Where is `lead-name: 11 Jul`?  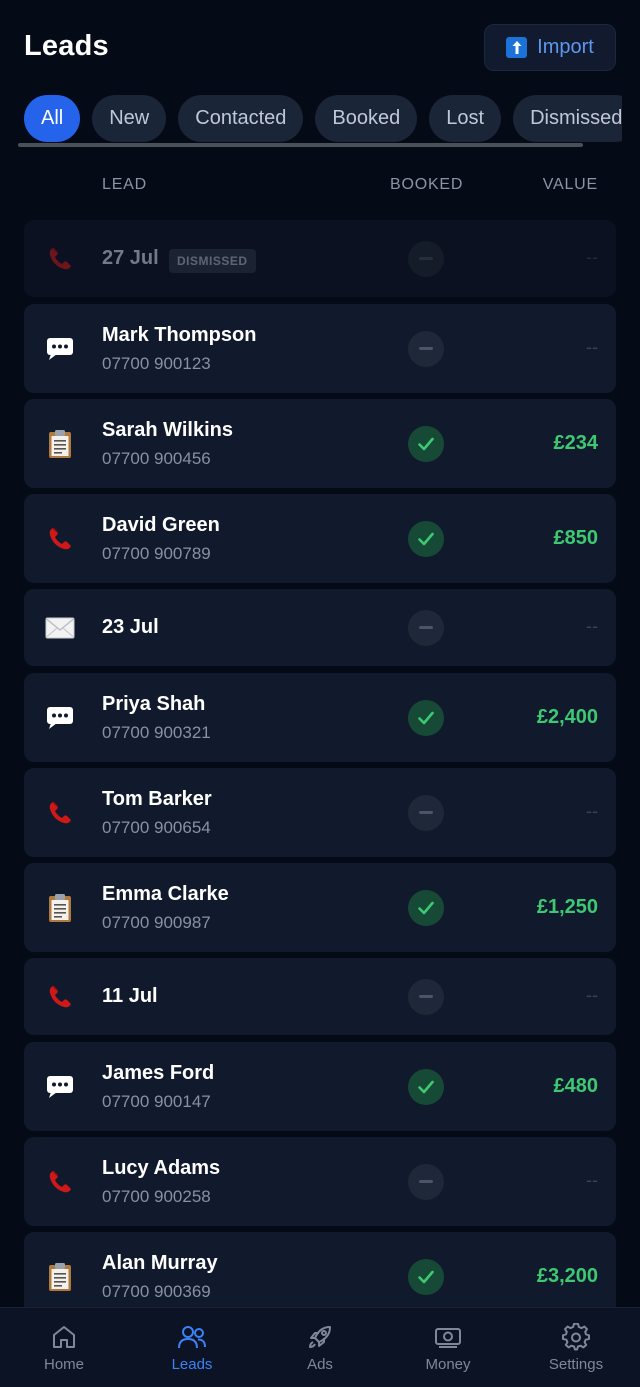
lead-name: 11 Jul is located at coordinates (130, 995).